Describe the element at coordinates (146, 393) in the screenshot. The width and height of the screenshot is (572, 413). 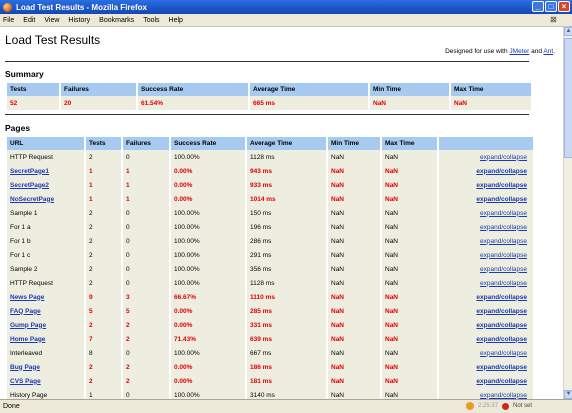
I see `pages-cell-failures: 0` at that location.